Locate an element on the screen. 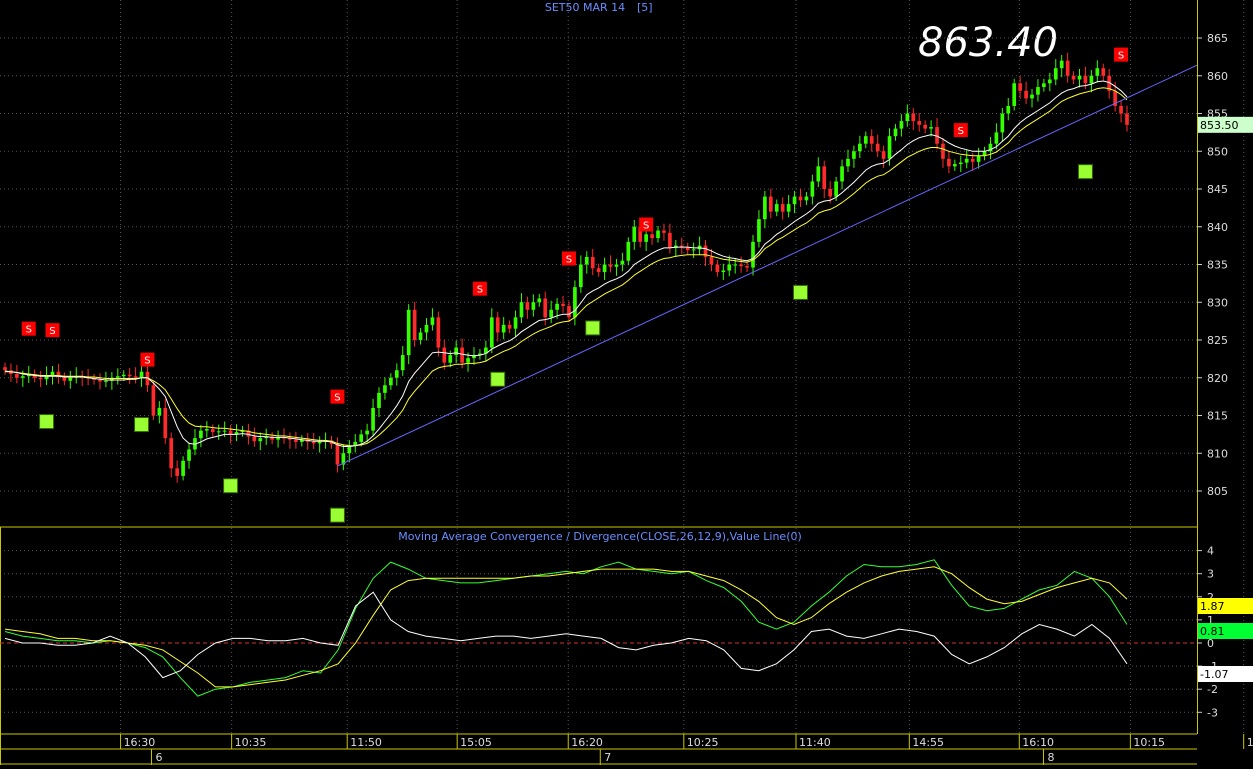  day-label: 7 is located at coordinates (607, 757).